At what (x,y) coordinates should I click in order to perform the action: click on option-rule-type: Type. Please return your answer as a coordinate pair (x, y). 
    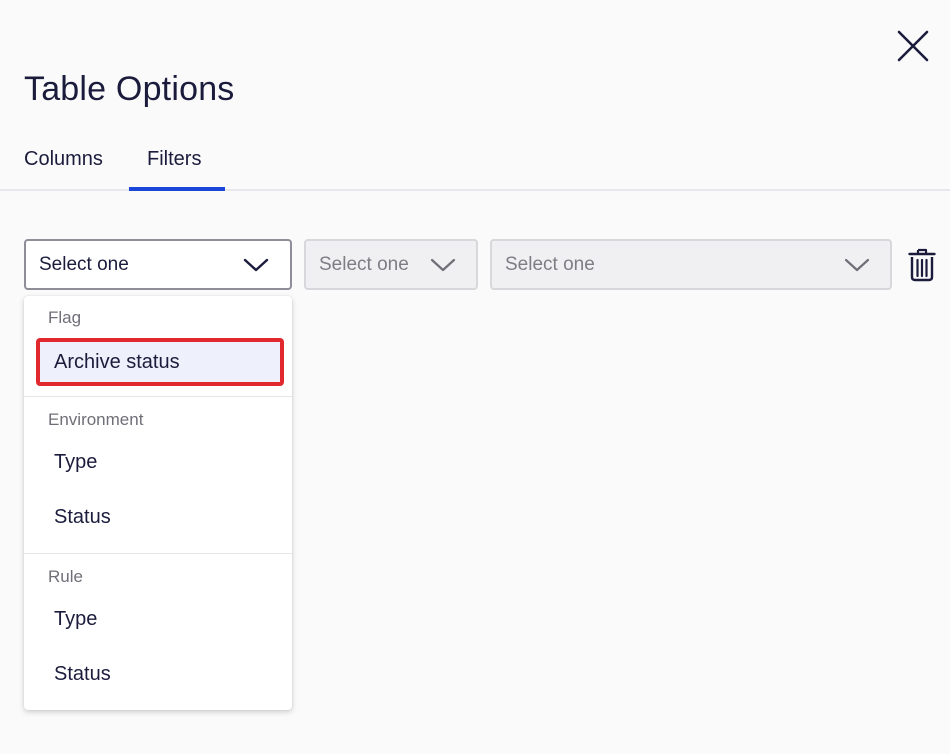
    Looking at the image, I should click on (75, 619).